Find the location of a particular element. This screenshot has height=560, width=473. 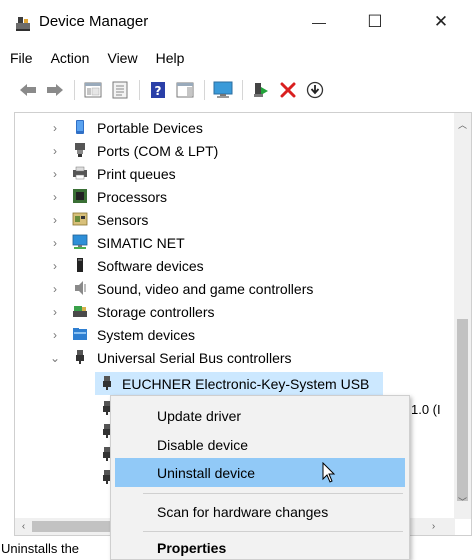

menu-file: File is located at coordinates (21, 60).